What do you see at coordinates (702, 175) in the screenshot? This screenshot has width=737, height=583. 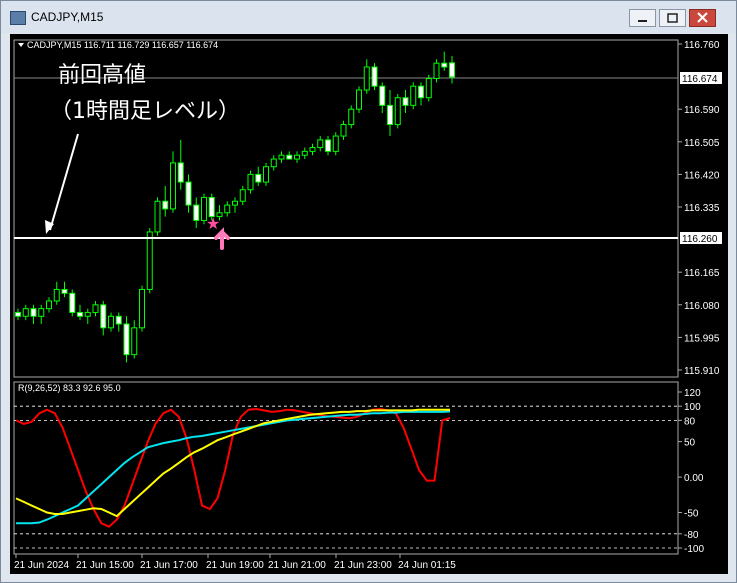 I see `price-tick-label: 116.420` at bounding box center [702, 175].